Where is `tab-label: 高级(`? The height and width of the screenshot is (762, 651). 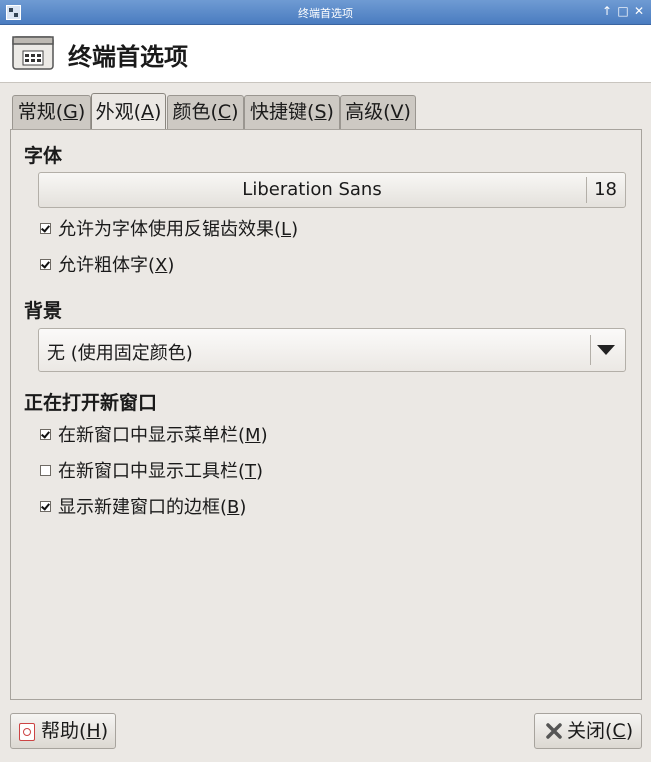
tab-label: 高级( is located at coordinates (368, 112).